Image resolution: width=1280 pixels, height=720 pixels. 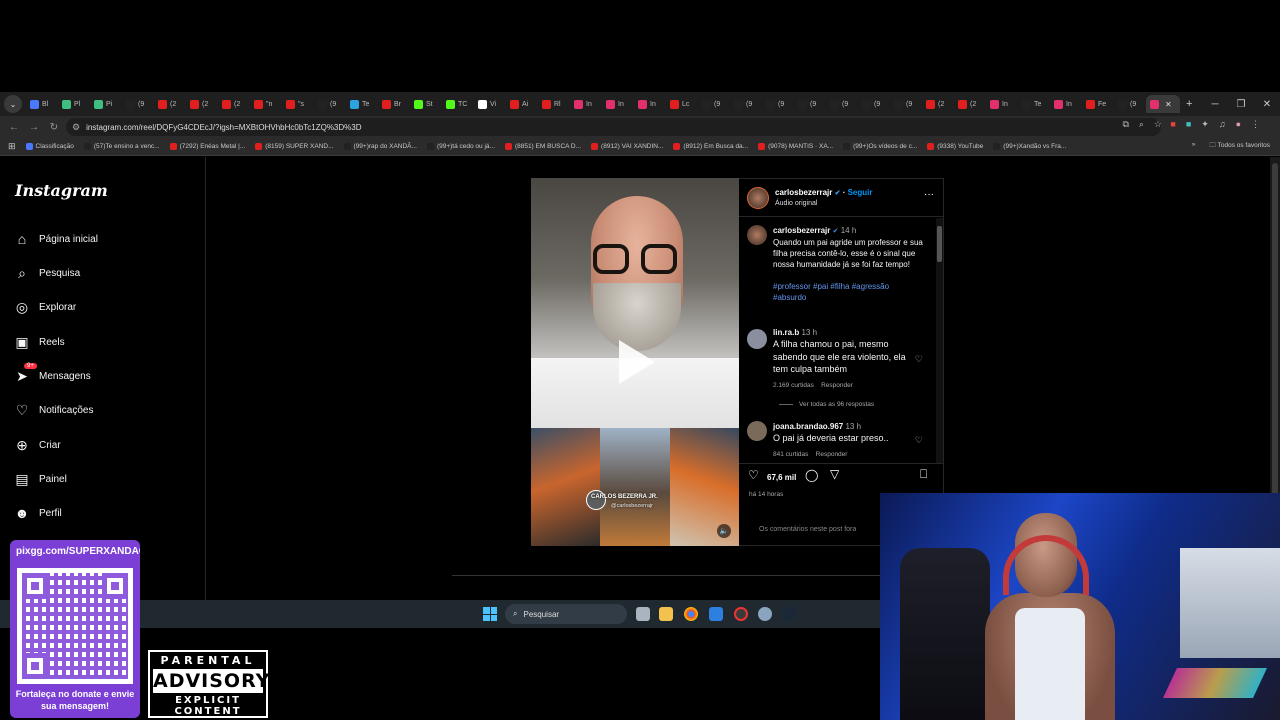 I want to click on more-options-icon: ···, so click(x=929, y=194).